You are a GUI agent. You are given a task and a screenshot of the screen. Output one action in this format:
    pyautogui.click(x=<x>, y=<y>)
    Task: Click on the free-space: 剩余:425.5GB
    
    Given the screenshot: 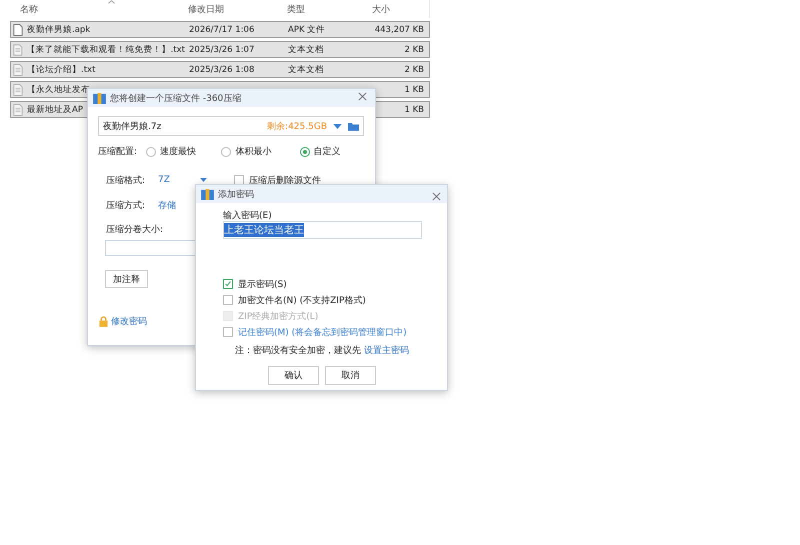 What is the action you would take?
    pyautogui.click(x=297, y=126)
    